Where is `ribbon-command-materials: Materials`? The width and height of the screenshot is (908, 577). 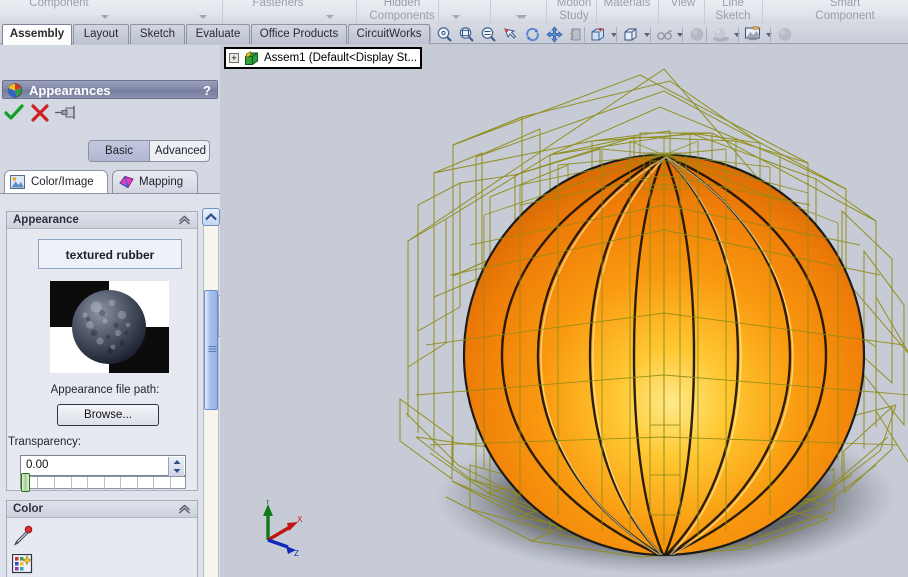 ribbon-command-materials: Materials is located at coordinates (627, 4).